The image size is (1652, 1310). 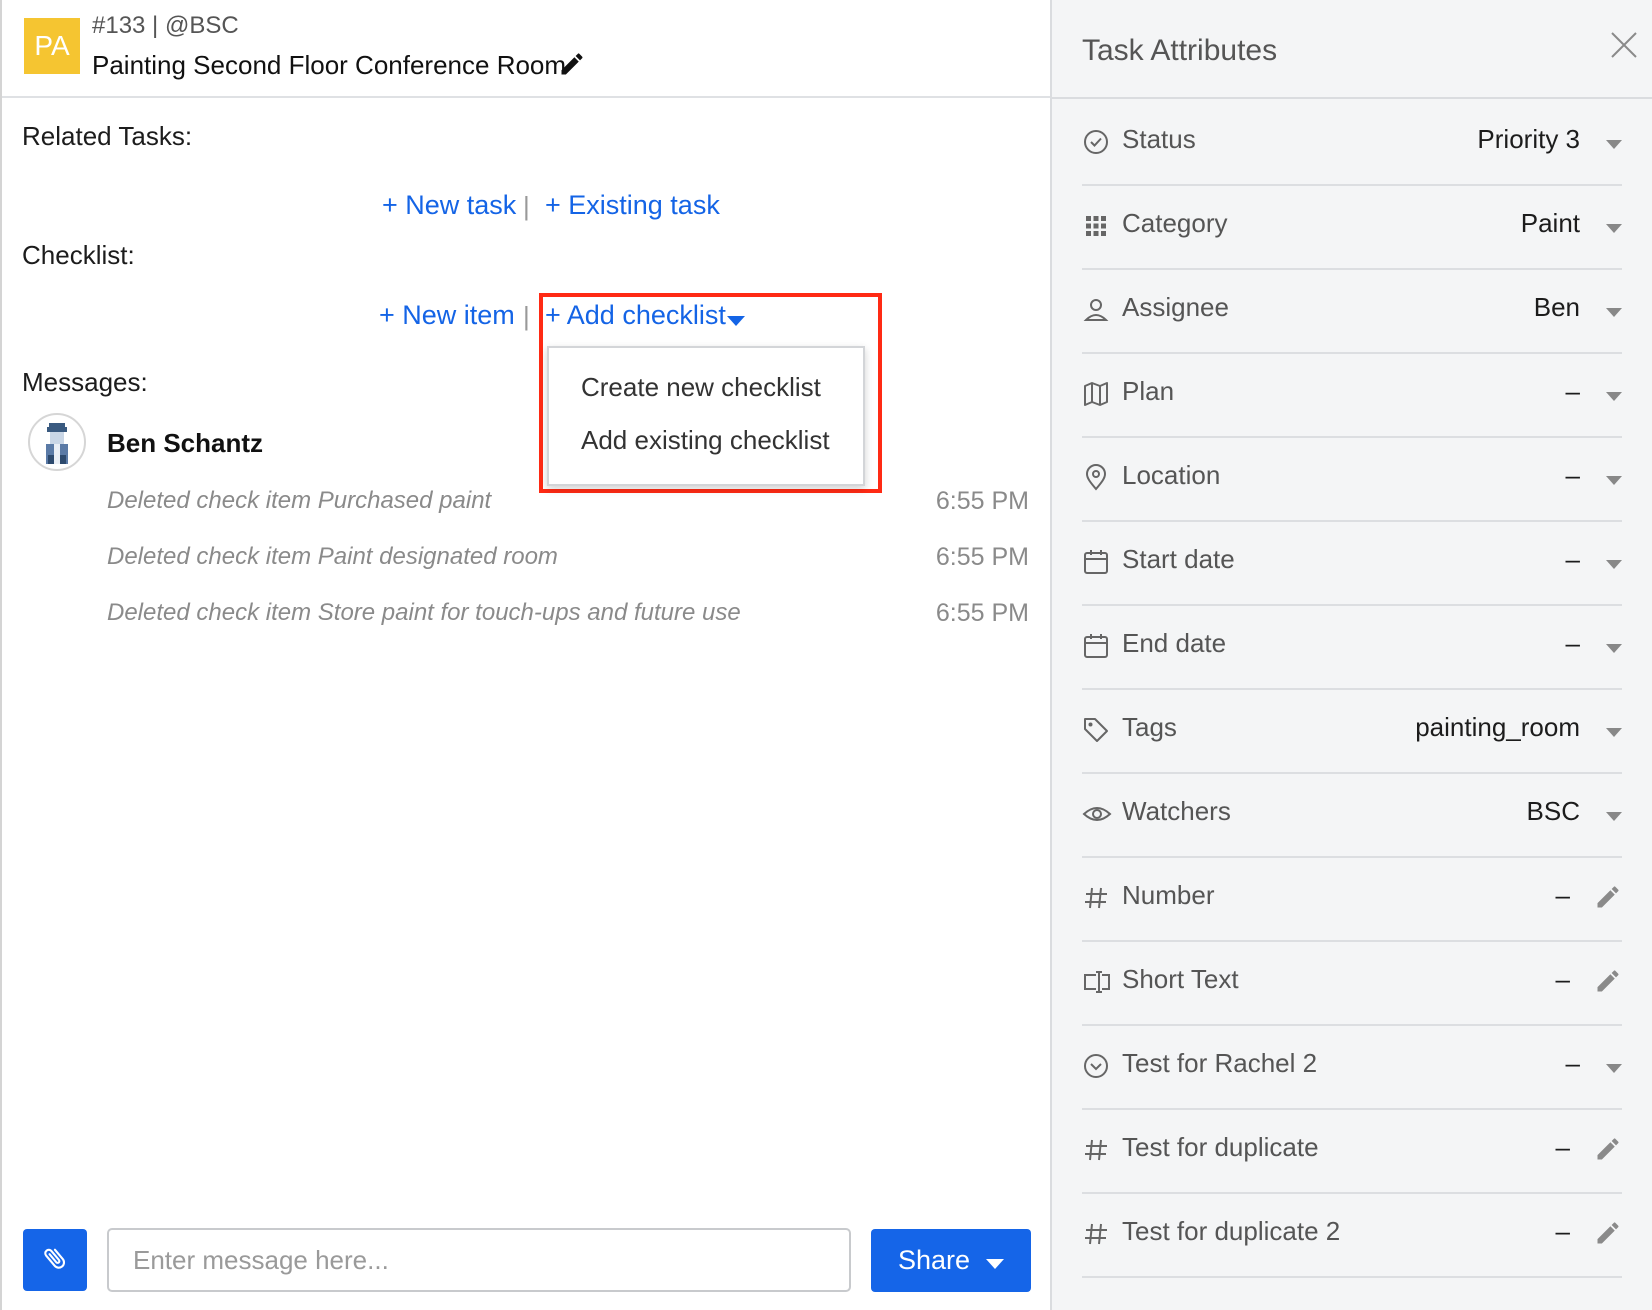 I want to click on eye-icon, so click(x=1097, y=814).